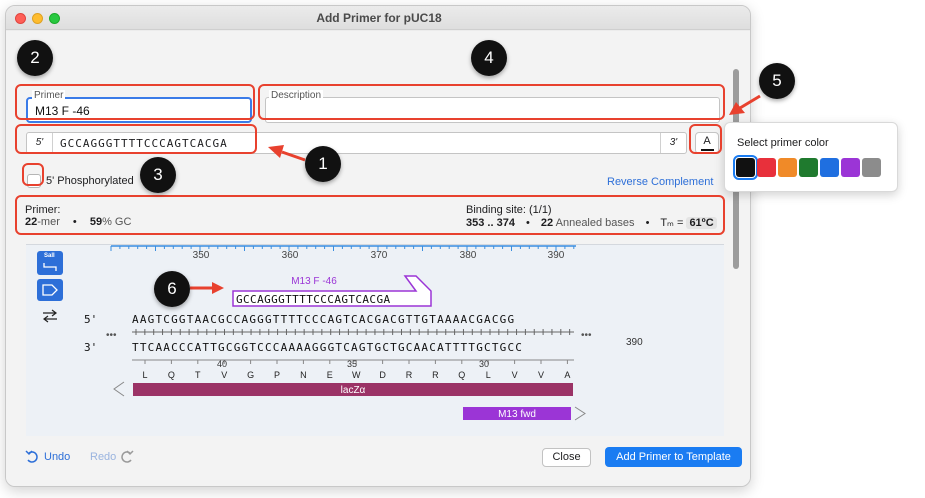 This screenshot has width=925, height=498. I want to click on callout-badge-2: 2, so click(35, 58).